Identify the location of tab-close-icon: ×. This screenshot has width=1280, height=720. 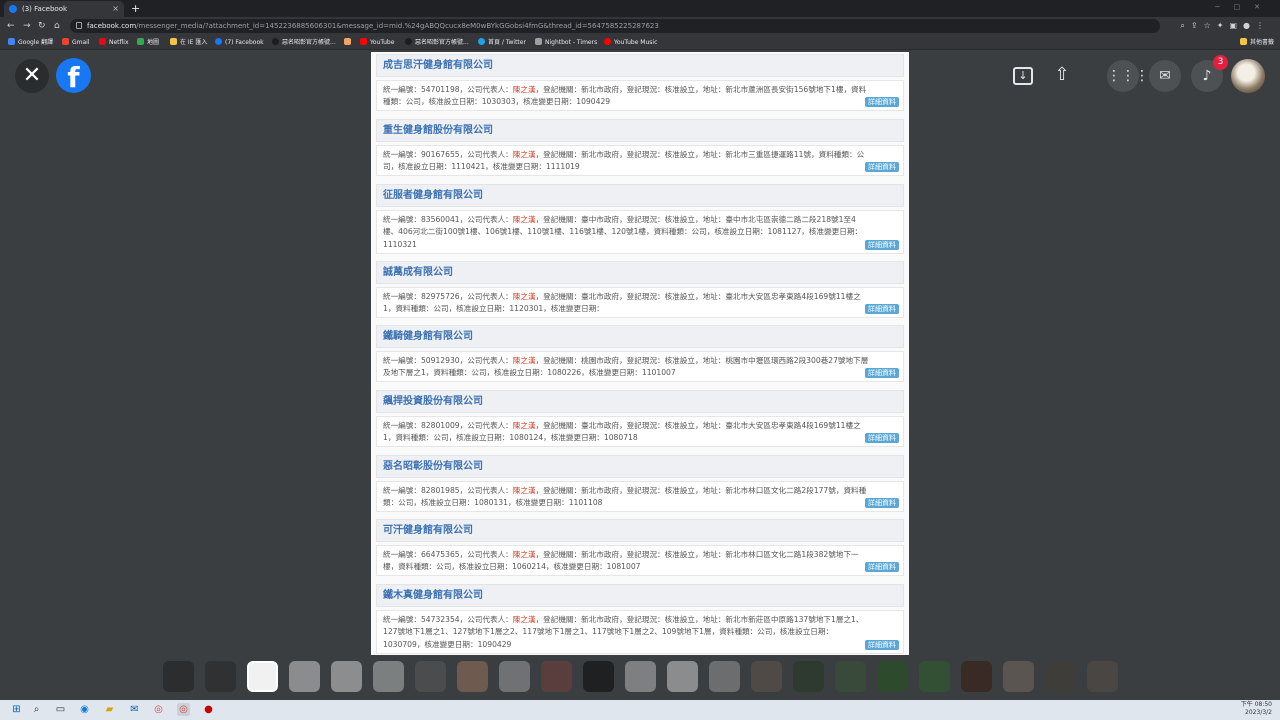
(115, 9).